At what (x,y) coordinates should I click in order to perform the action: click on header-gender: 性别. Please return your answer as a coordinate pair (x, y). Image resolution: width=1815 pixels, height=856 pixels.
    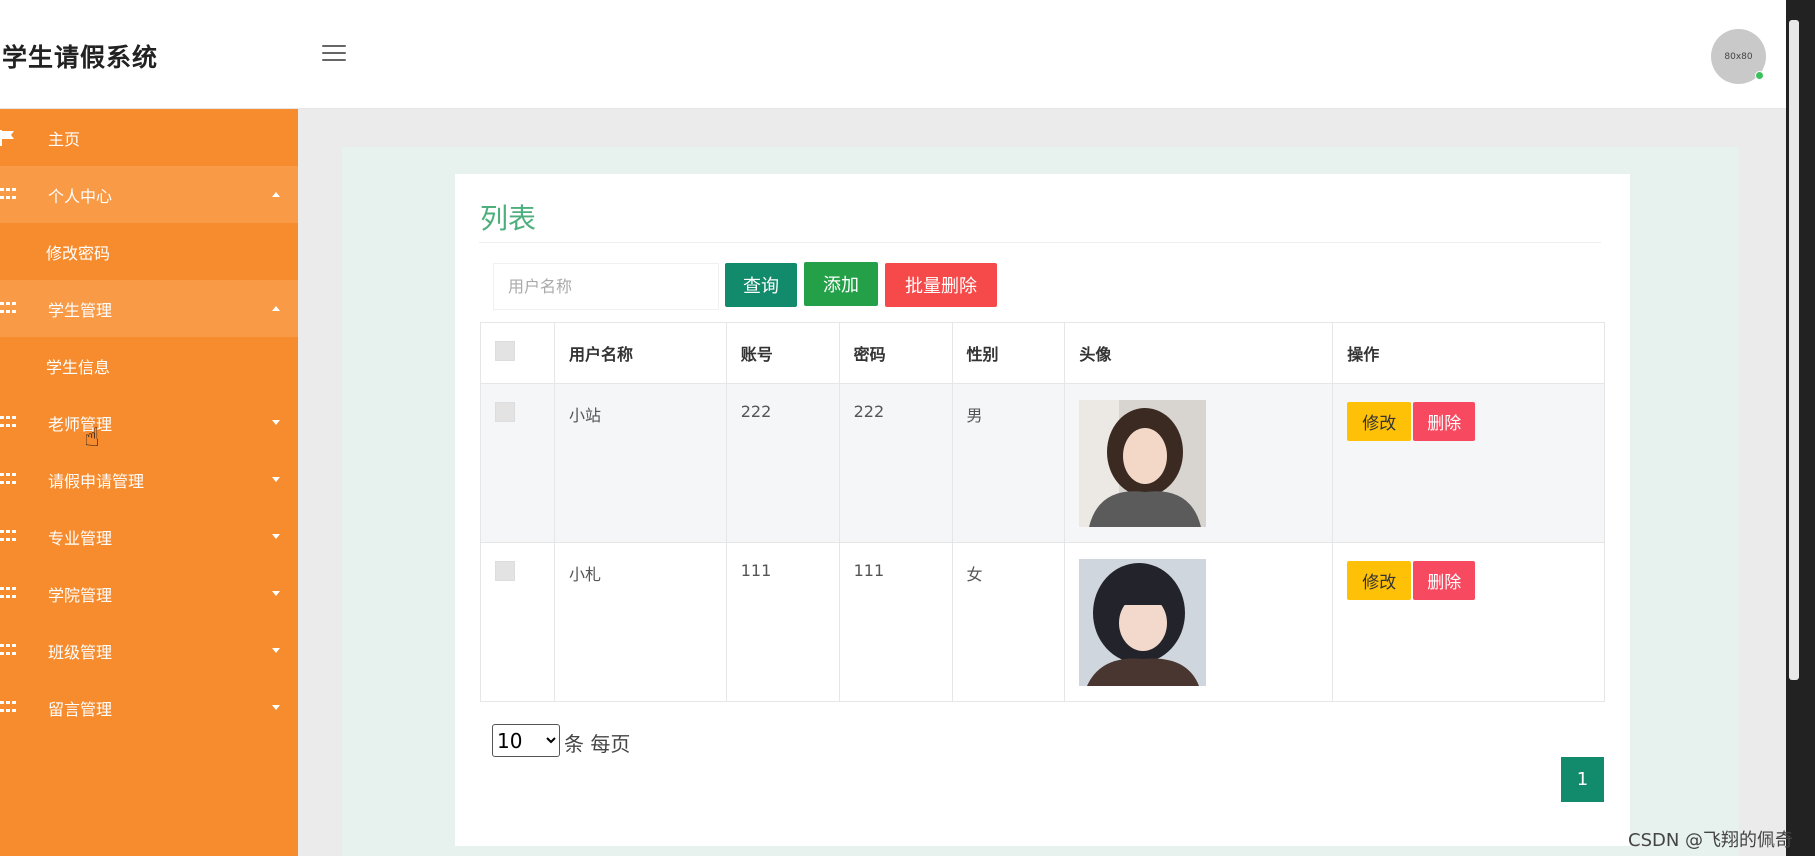
    Looking at the image, I should click on (1008, 353).